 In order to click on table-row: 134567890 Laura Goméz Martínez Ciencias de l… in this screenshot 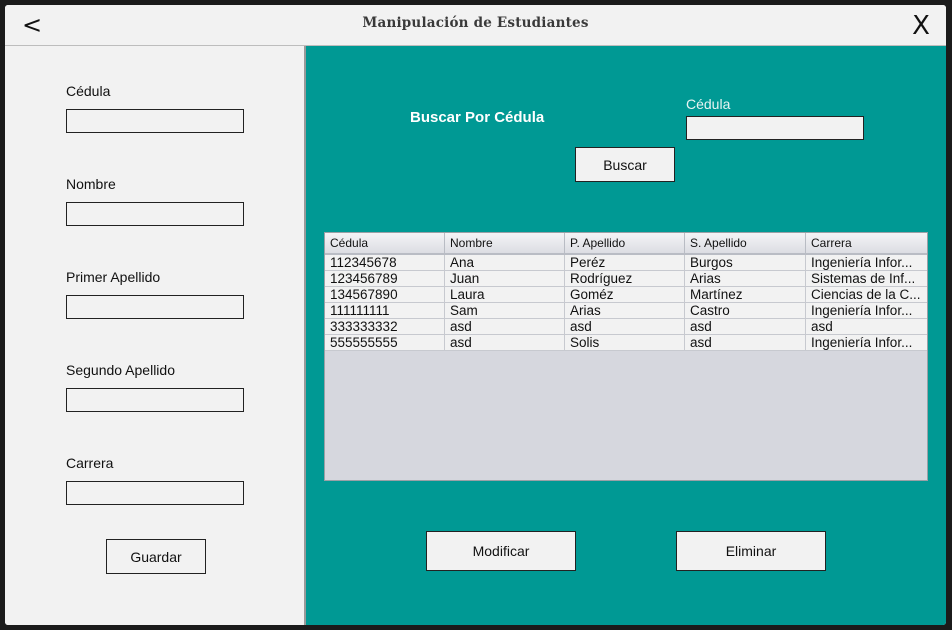, I will do `click(626, 295)`.